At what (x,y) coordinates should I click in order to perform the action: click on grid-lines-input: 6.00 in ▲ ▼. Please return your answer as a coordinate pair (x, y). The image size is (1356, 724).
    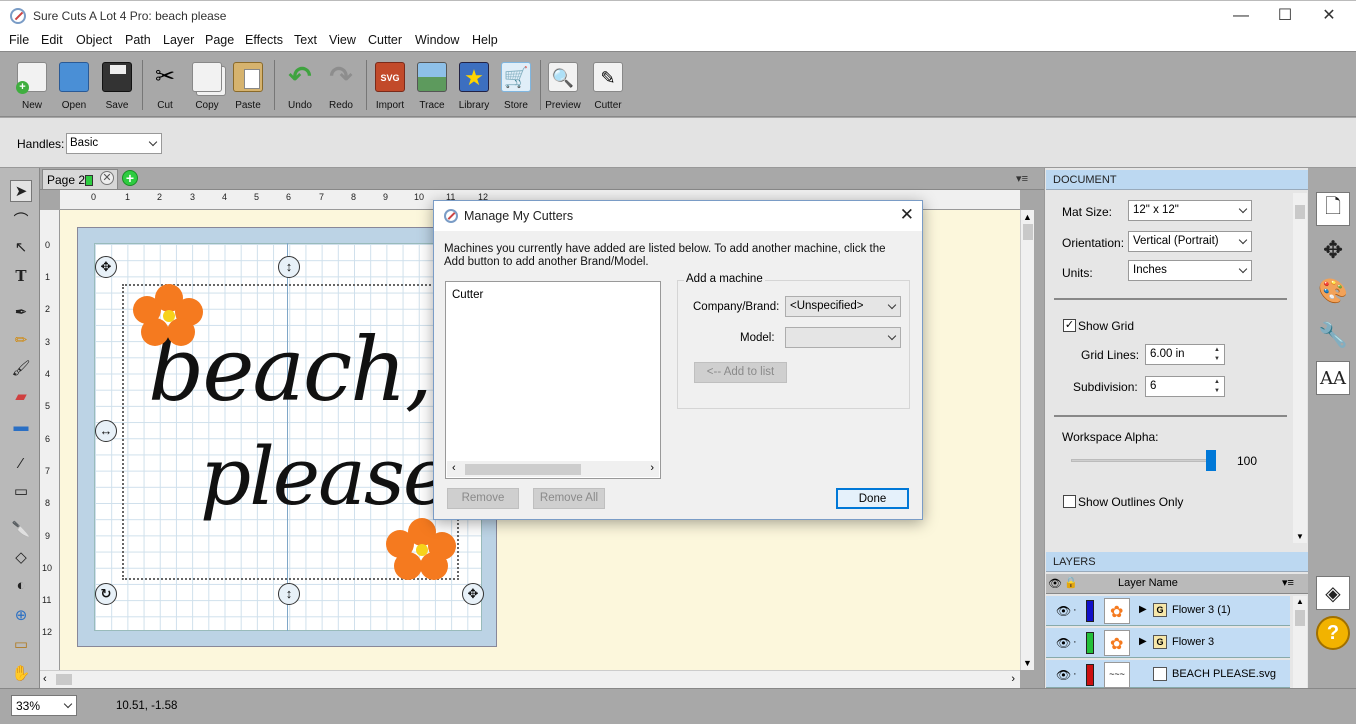
    Looking at the image, I should click on (1185, 354).